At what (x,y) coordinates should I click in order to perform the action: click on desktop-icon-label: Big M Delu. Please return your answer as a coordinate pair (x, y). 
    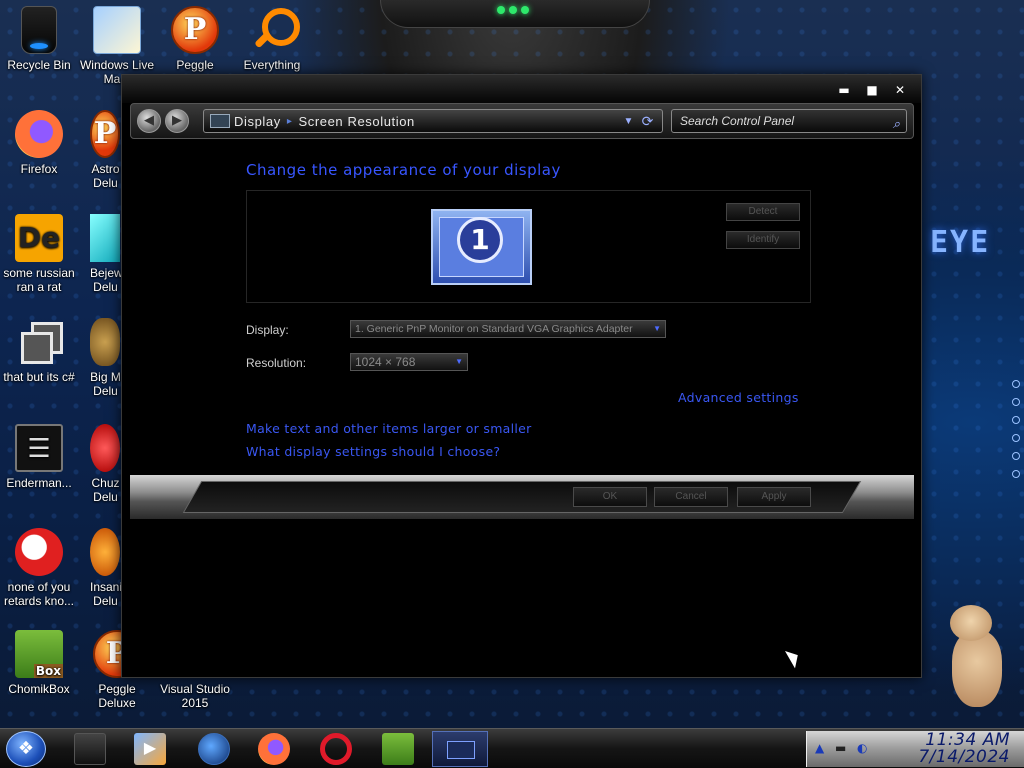
    Looking at the image, I should click on (105, 384).